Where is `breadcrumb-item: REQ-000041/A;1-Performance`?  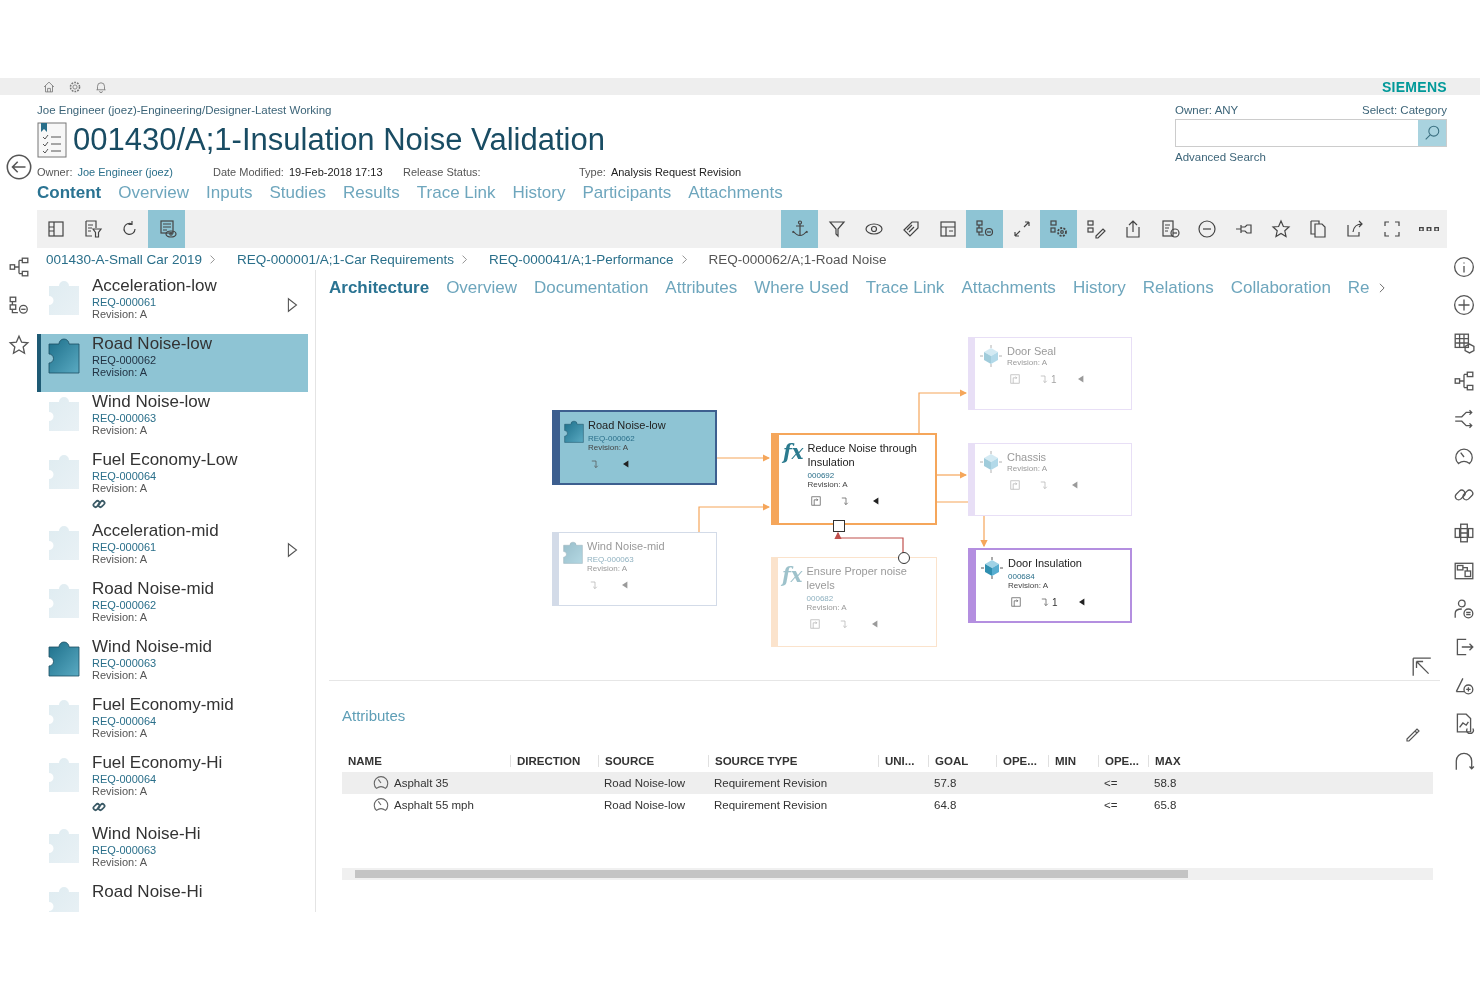
breadcrumb-item: REQ-000041/A;1-Performance is located at coordinates (581, 259).